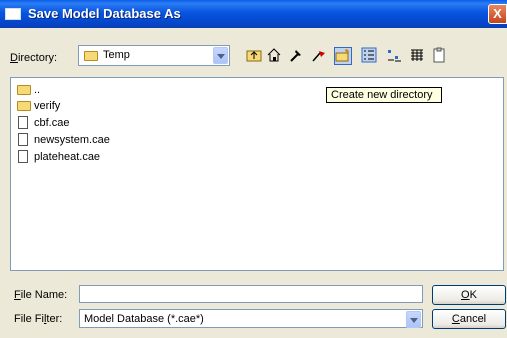 The height and width of the screenshot is (338, 507). I want to click on close-button: X, so click(497, 14).